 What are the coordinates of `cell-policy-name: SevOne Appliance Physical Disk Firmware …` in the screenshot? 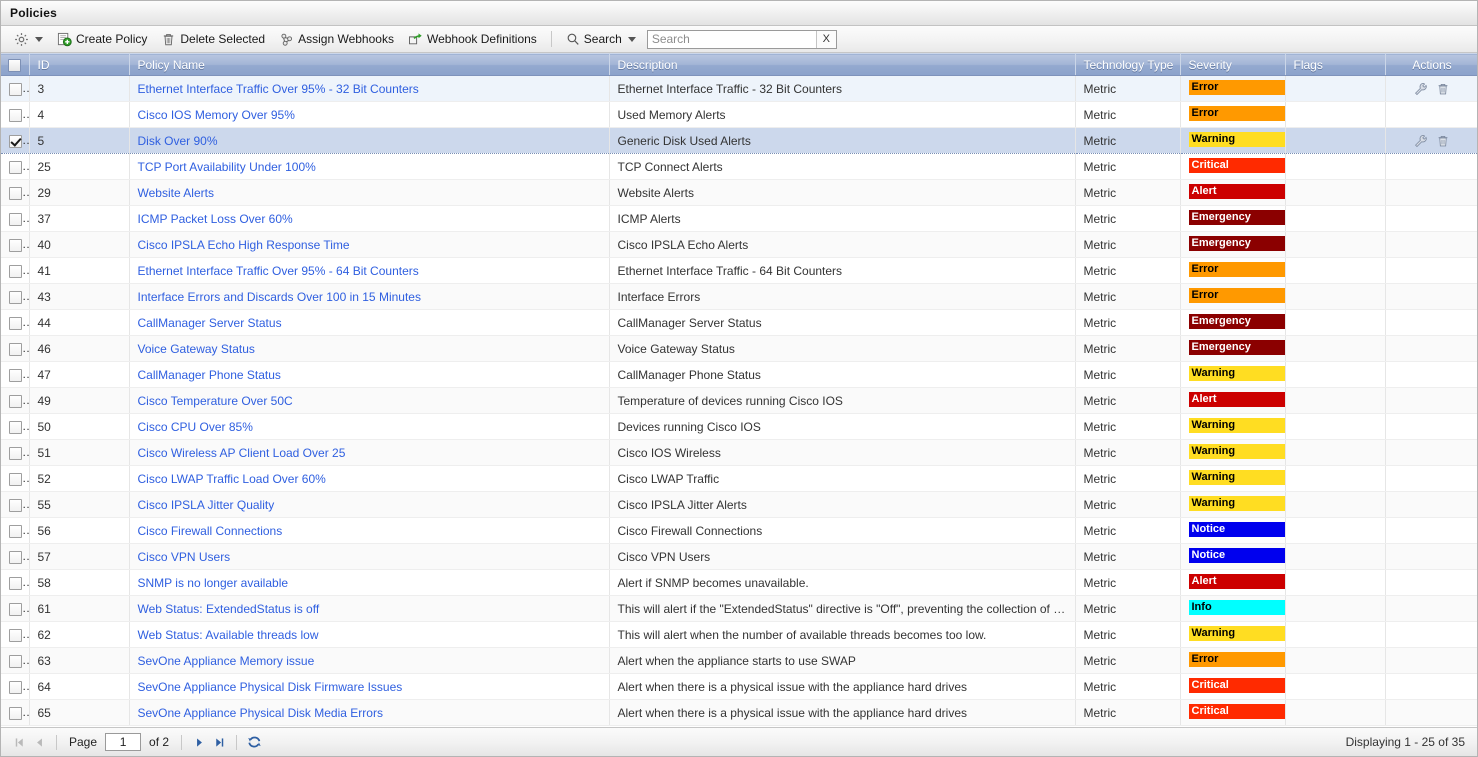 It's located at (369, 686).